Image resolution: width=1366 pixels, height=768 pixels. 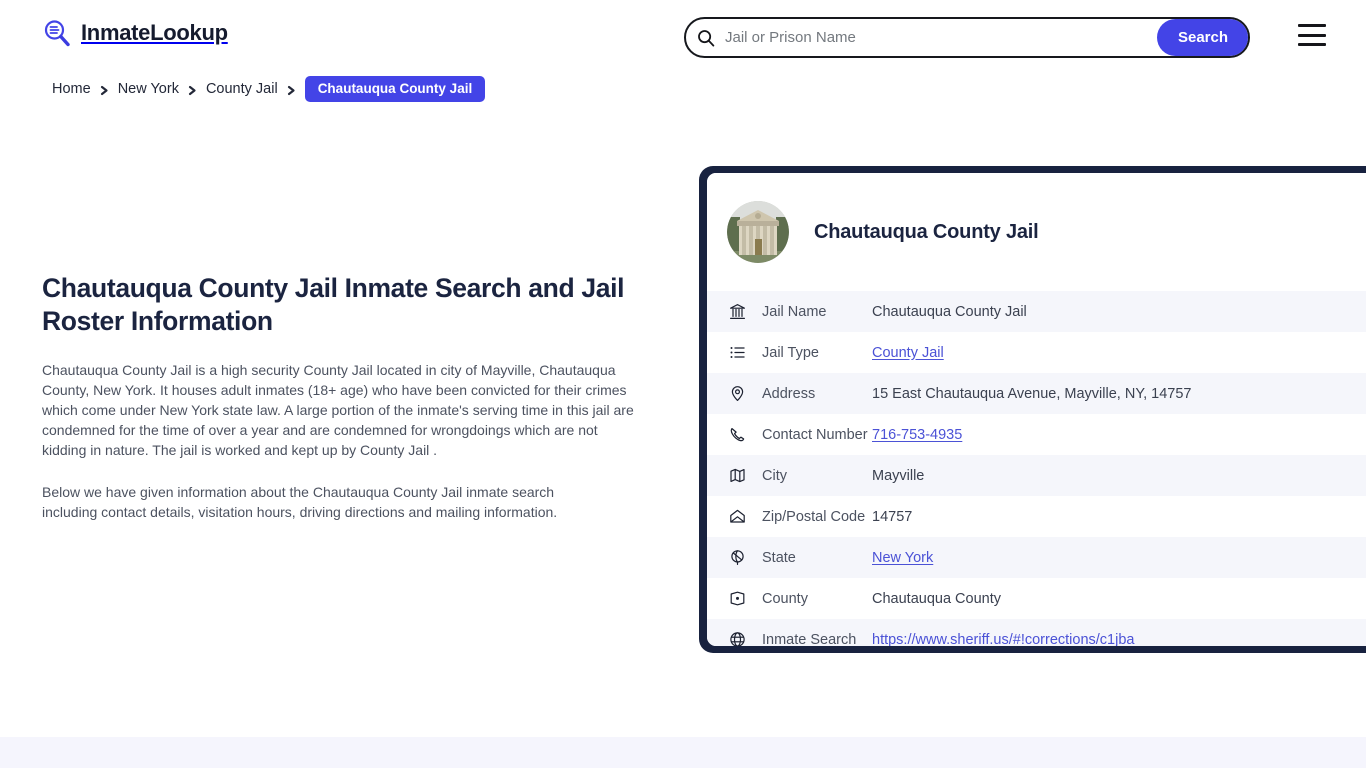 I want to click on row-value-link: 716-753-4935, so click(x=917, y=435).